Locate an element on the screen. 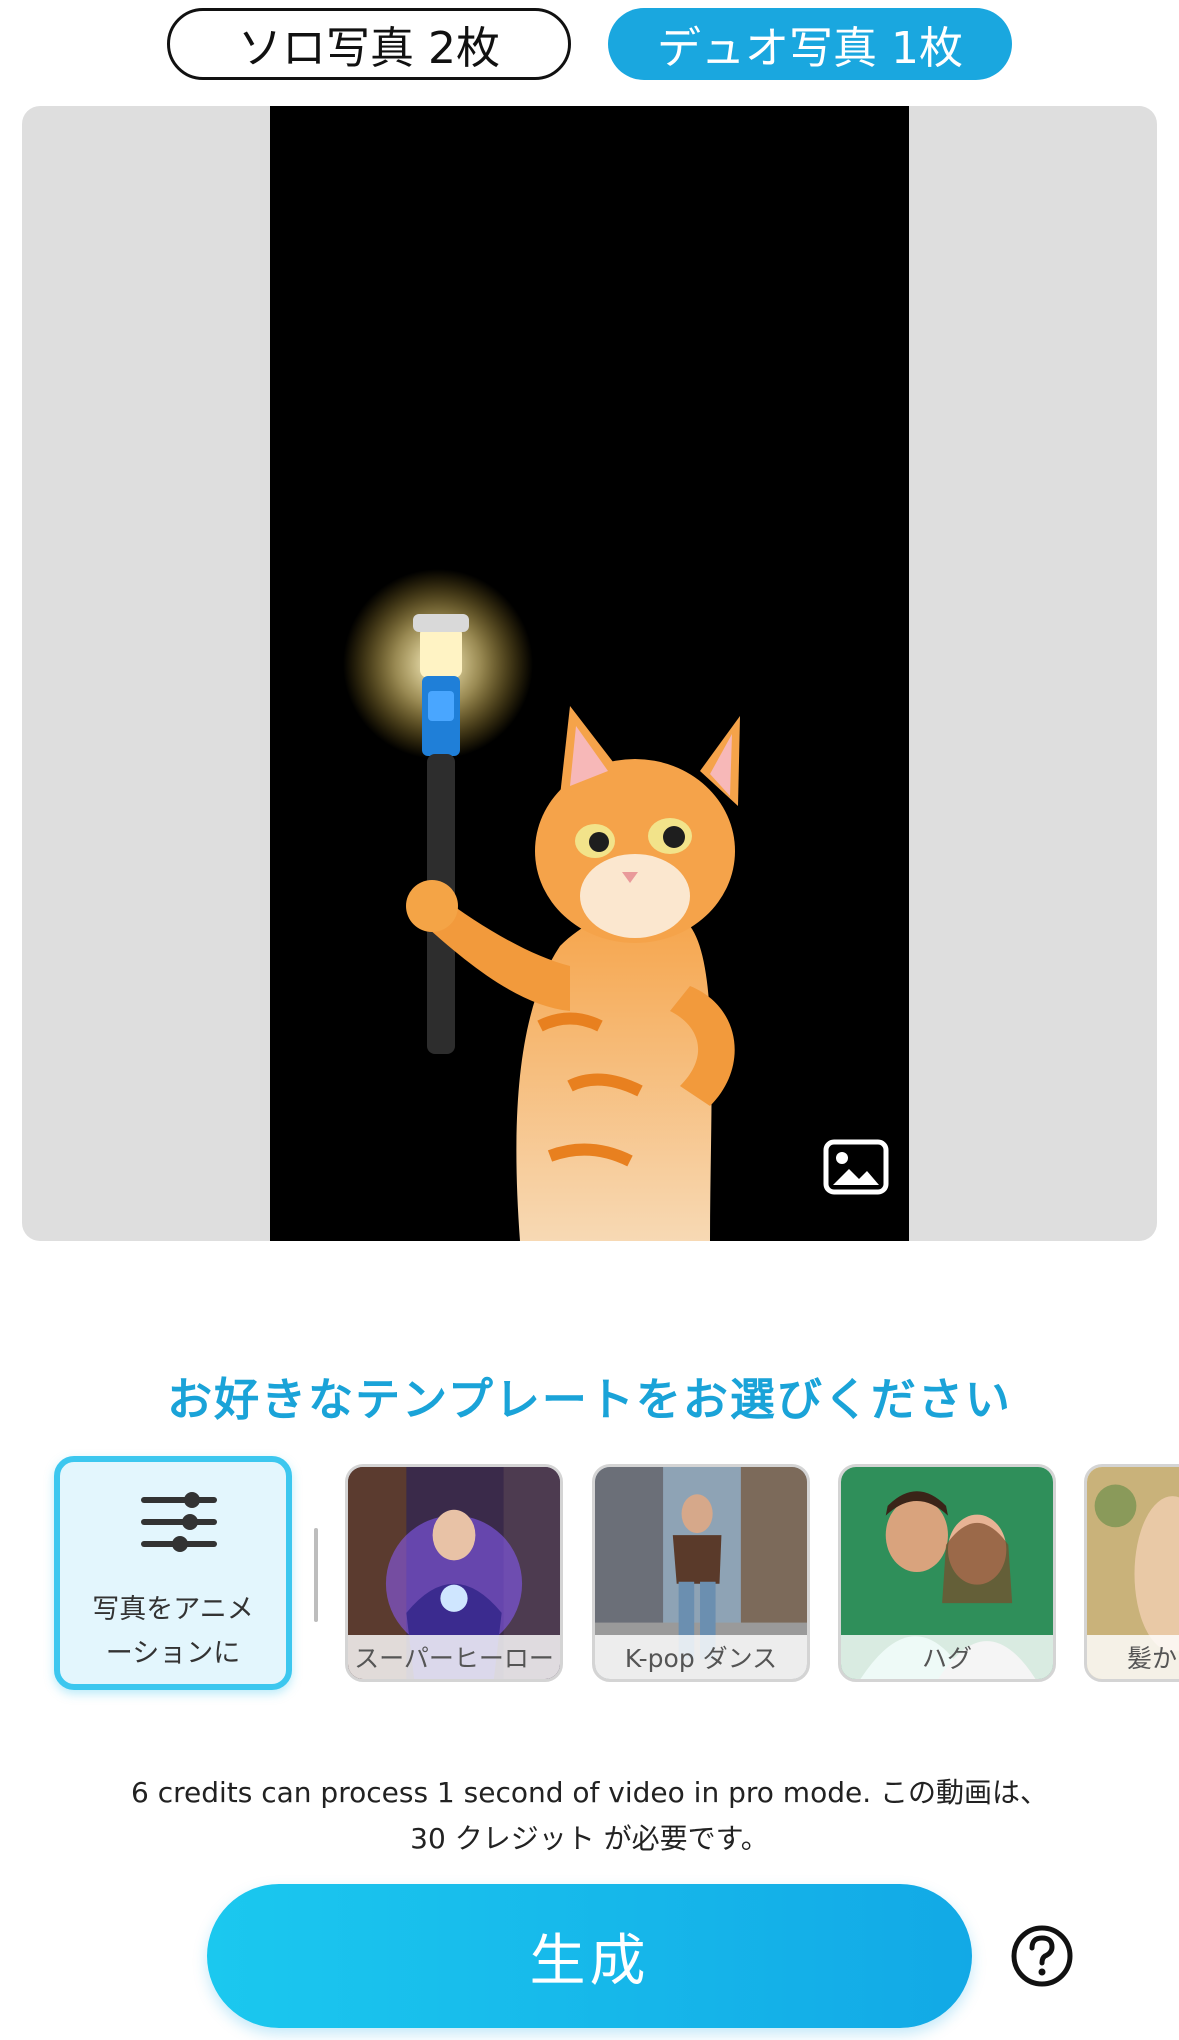 The height and width of the screenshot is (2040, 1179). template-kpop-dance: K-pop ダンス is located at coordinates (701, 1573).